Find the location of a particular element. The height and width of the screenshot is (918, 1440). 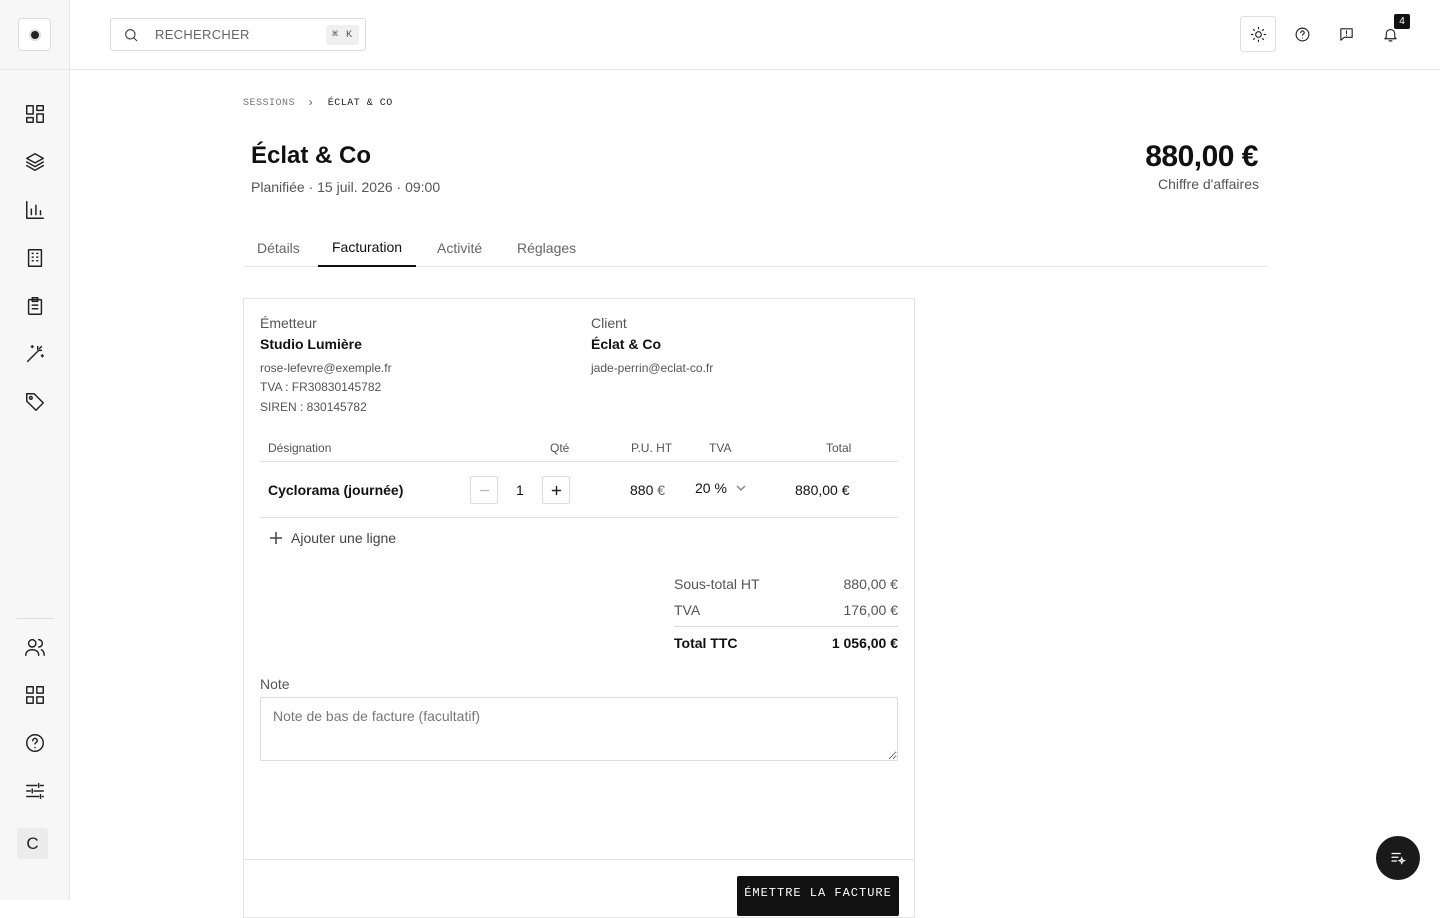

client-name: Éclat & Co is located at coordinates (626, 344).